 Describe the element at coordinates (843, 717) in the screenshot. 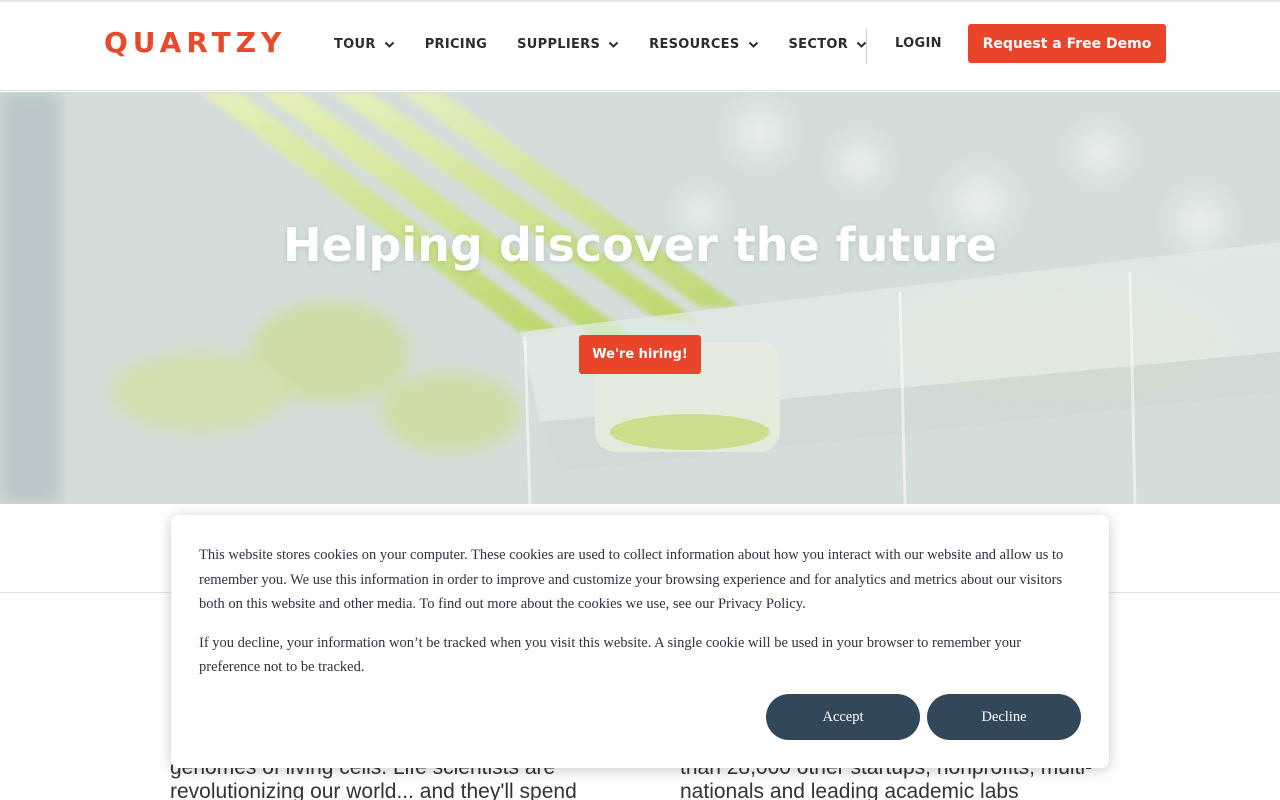

I see `accept-cookies-button: Accept` at that location.